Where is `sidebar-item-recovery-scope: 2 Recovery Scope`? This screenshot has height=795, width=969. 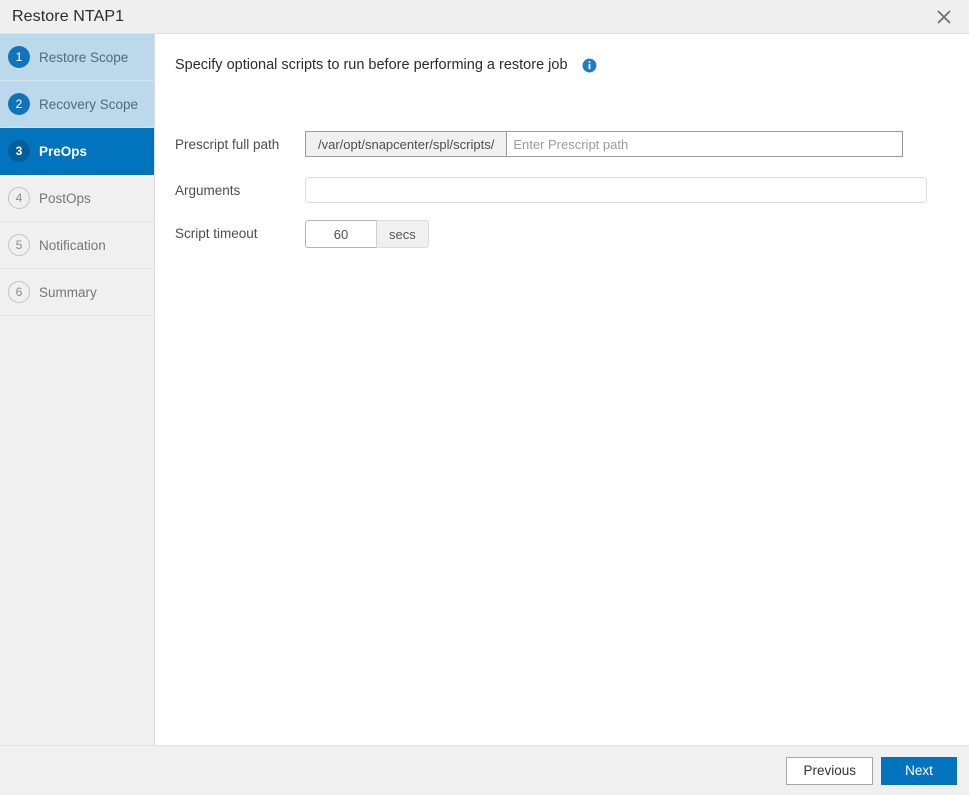 sidebar-item-recovery-scope: 2 Recovery Scope is located at coordinates (77, 104).